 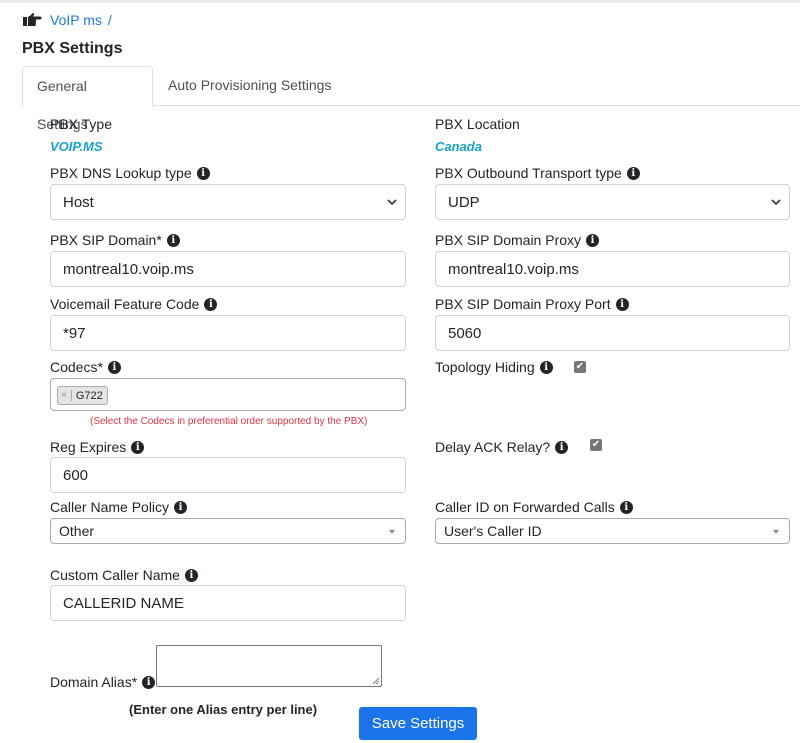 I want to click on topology-hiding-label: Topology Hiding i, so click(x=494, y=367).